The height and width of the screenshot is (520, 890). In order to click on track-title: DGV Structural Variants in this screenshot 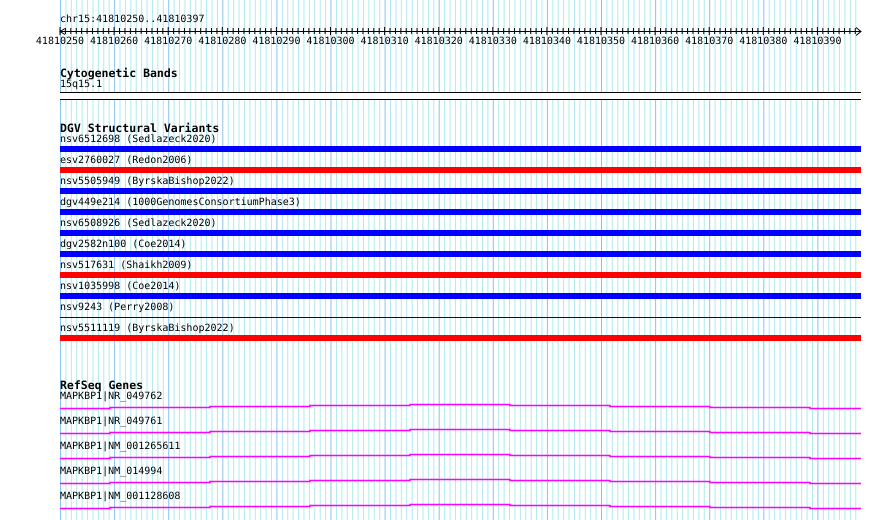, I will do `click(140, 128)`.